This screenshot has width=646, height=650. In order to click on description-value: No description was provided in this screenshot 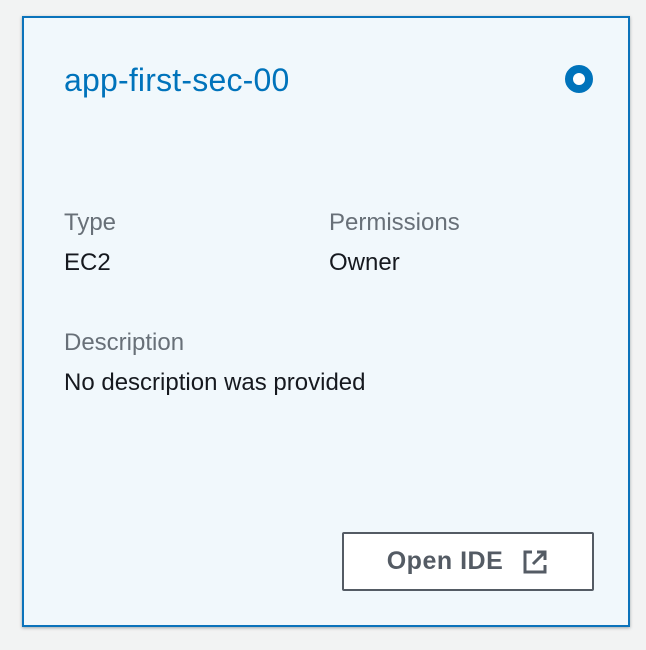, I will do `click(215, 382)`.